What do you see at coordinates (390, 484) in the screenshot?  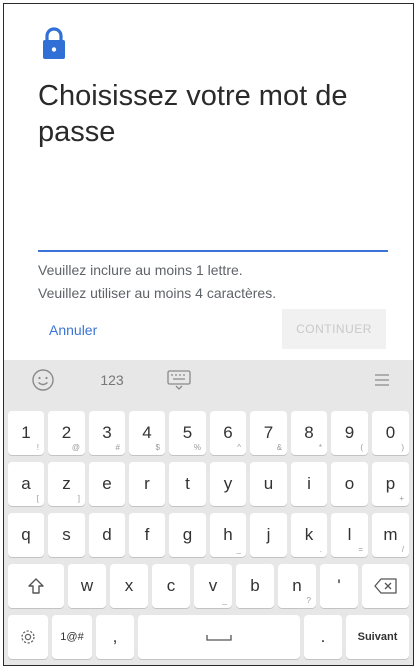 I see `key-p: p +` at bounding box center [390, 484].